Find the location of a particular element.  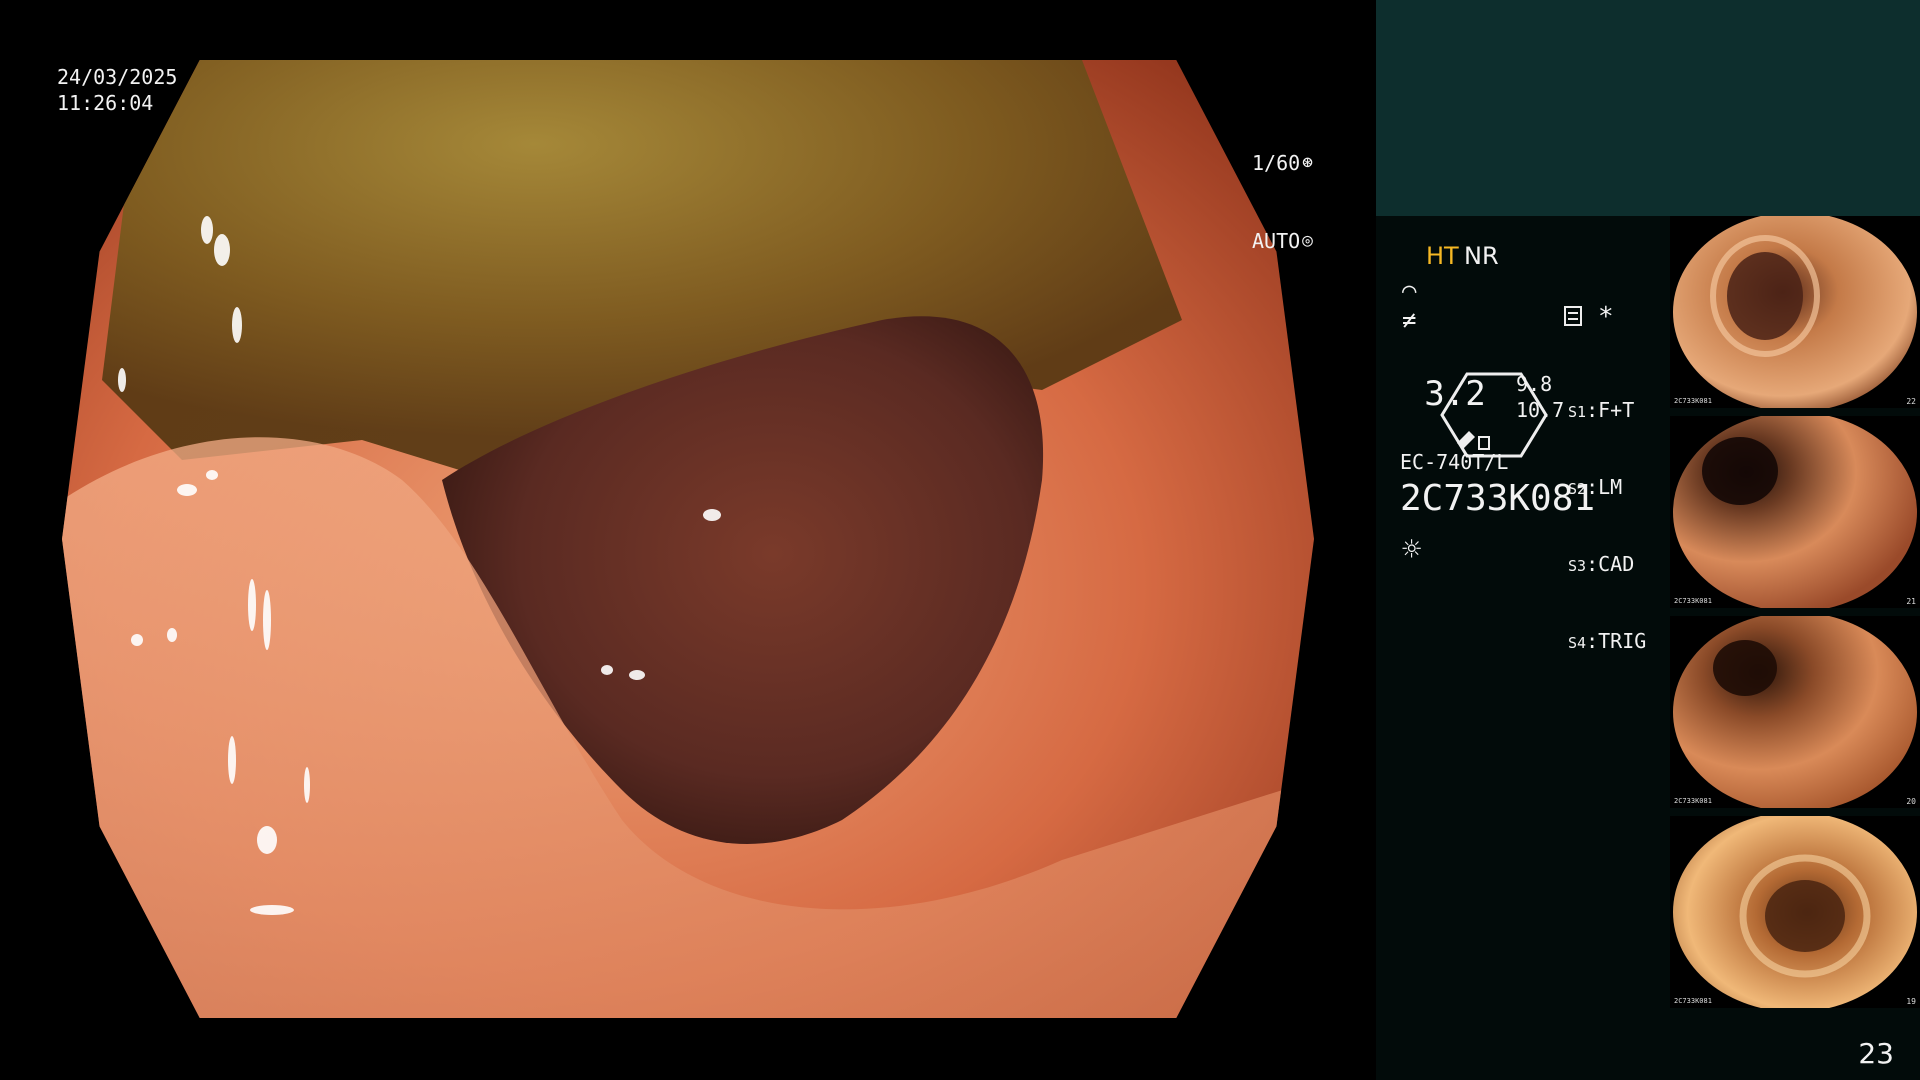

shutter-icon: ⊛ is located at coordinates (1308, 162).